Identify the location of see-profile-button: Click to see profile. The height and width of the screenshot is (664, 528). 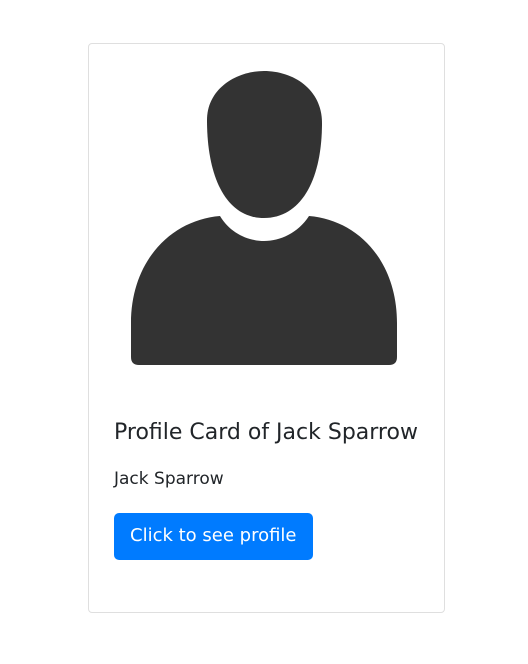
(213, 536).